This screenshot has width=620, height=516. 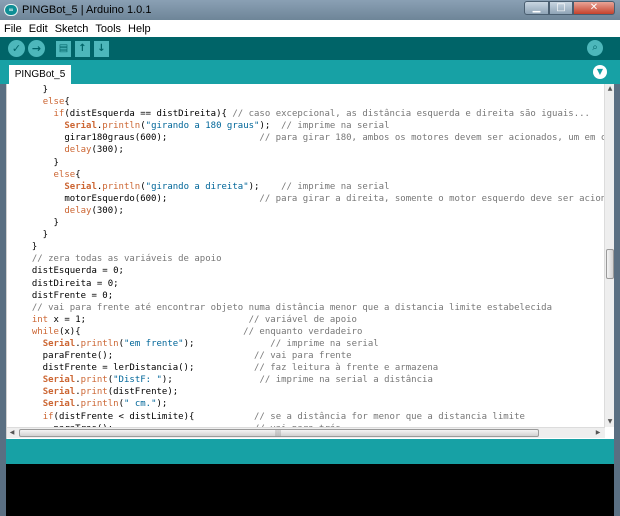 What do you see at coordinates (108, 29) in the screenshot?
I see `menu-tools: Tools` at bounding box center [108, 29].